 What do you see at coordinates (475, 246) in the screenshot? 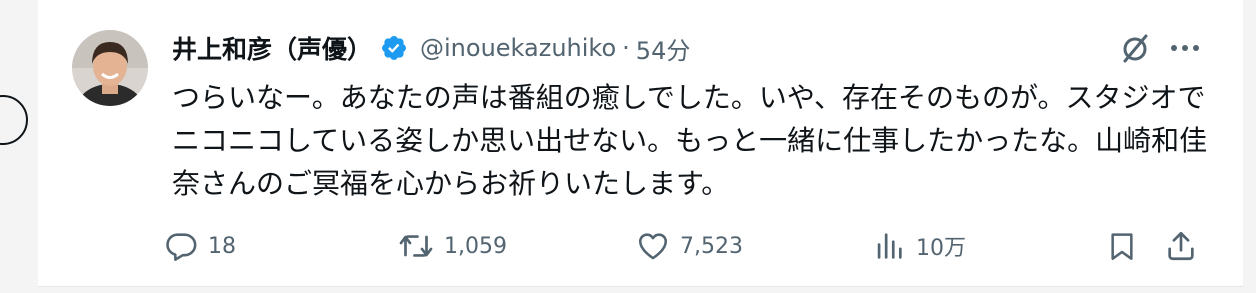
I see `repost-count: 1,059` at bounding box center [475, 246].